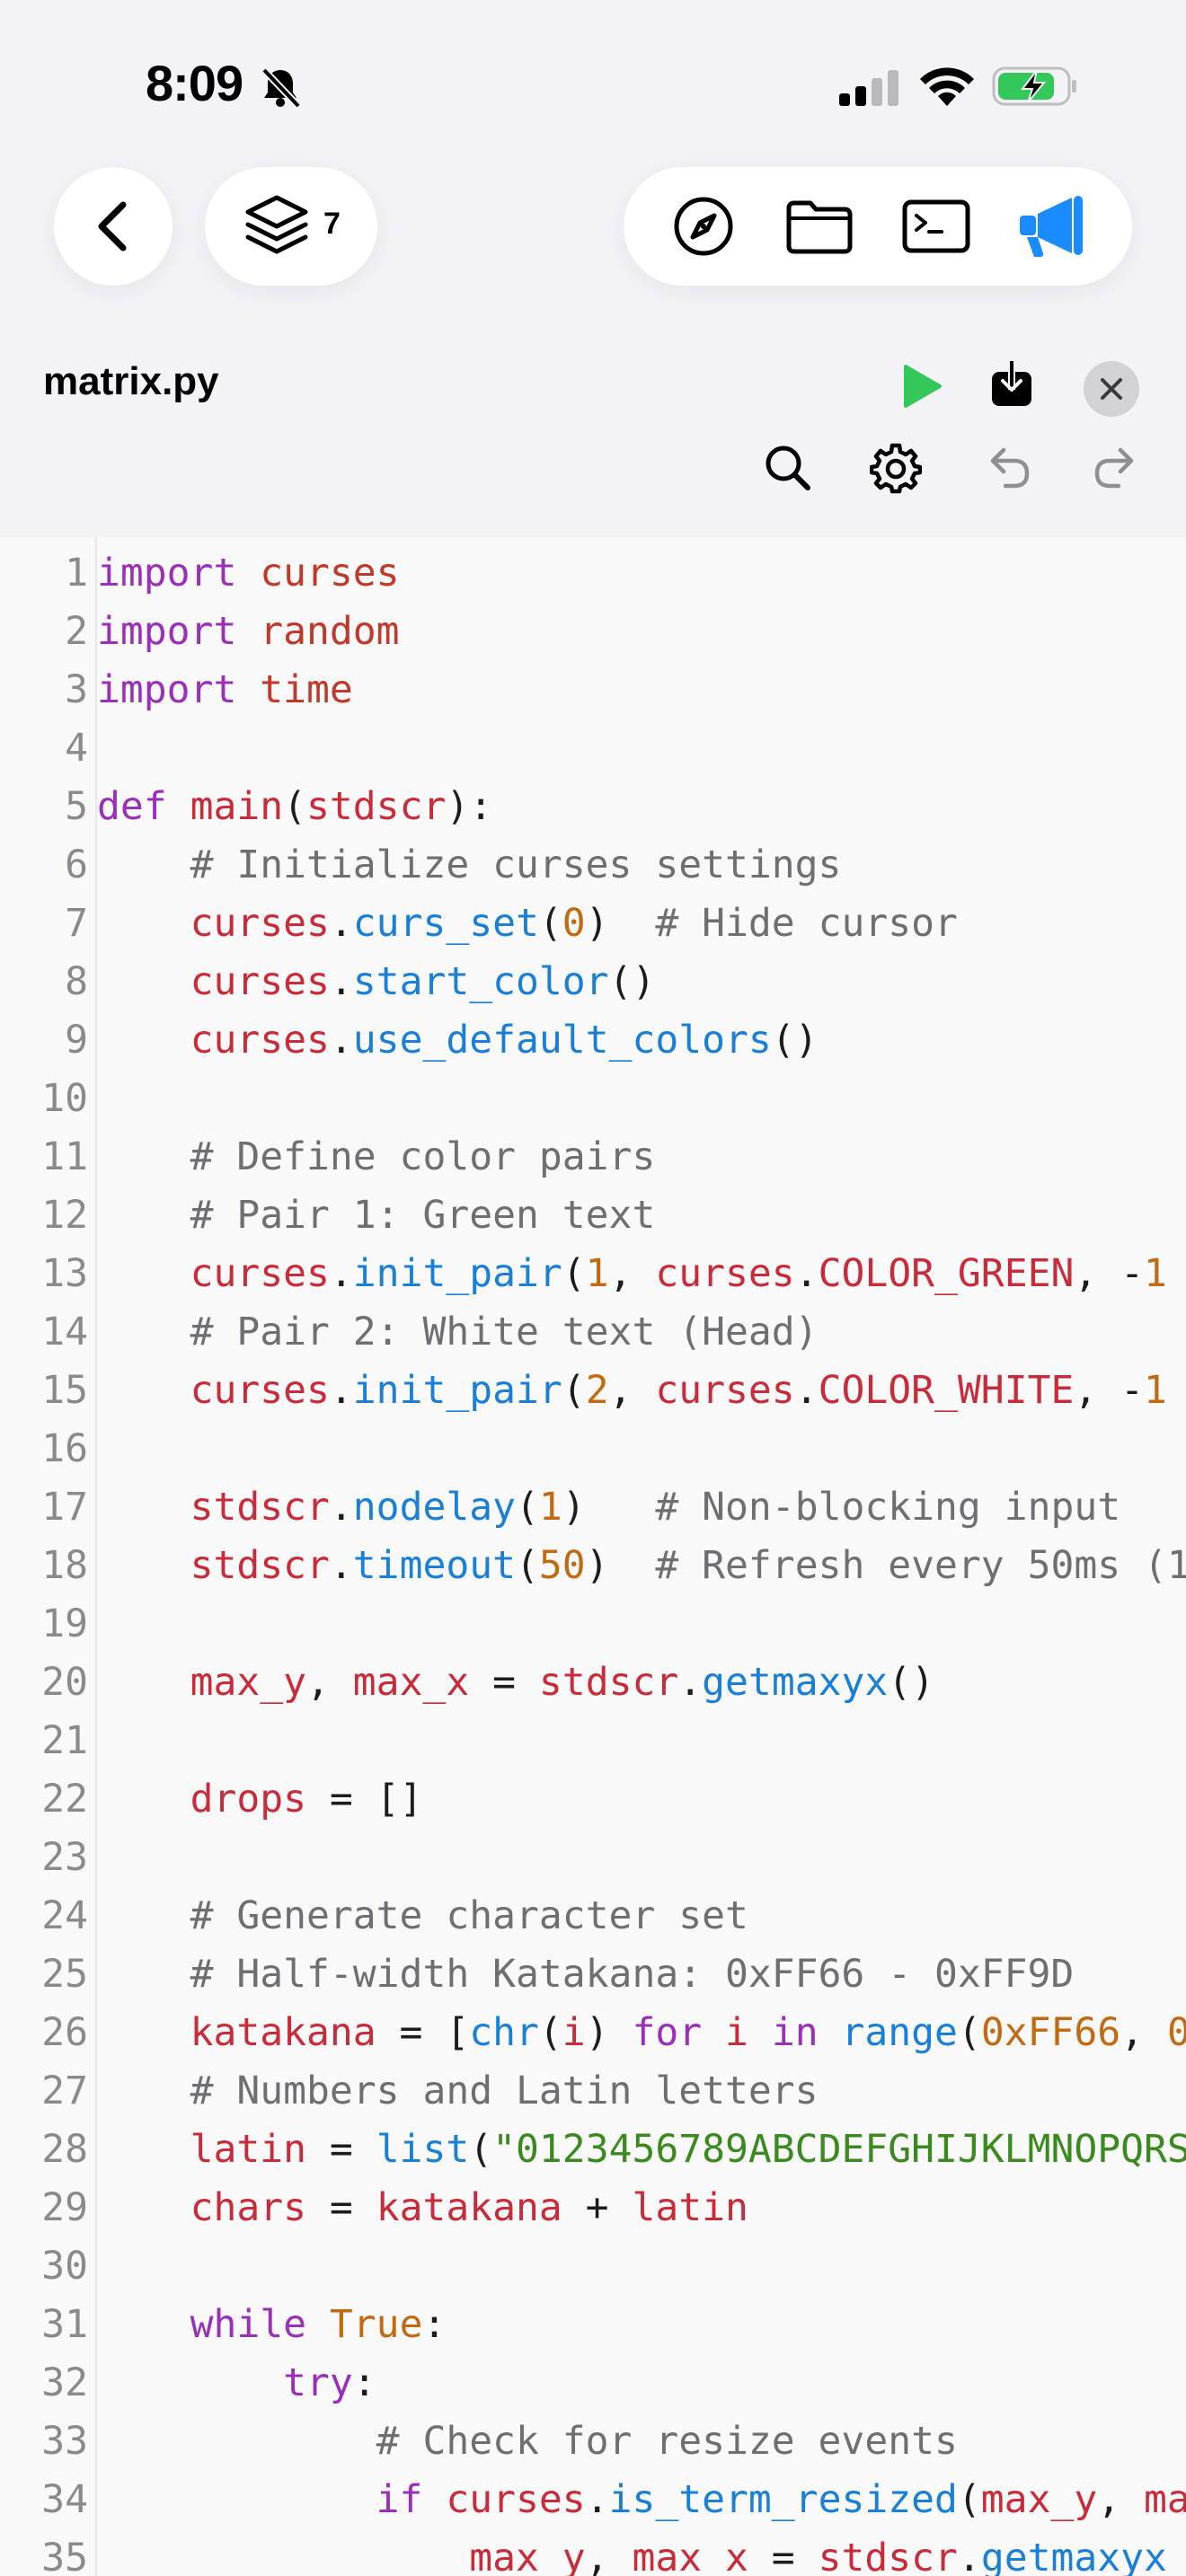 The image size is (1186, 2576). I want to click on tools-group, so click(878, 226).